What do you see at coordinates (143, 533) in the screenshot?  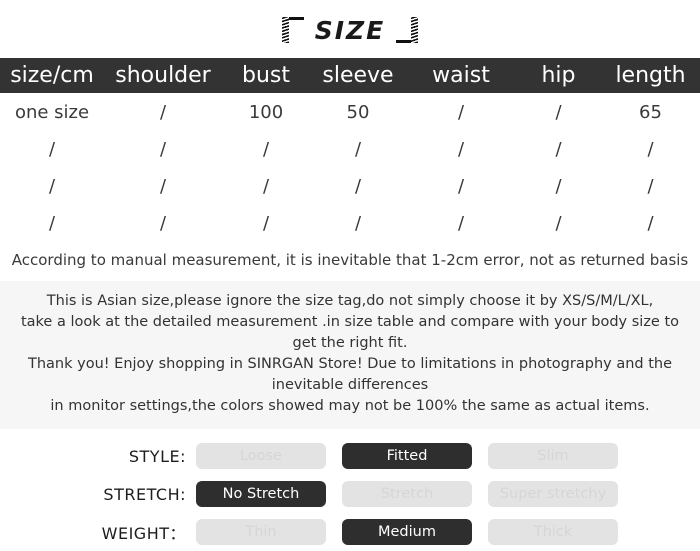 I see `attribute-label-weight: WEIGHT：` at bounding box center [143, 533].